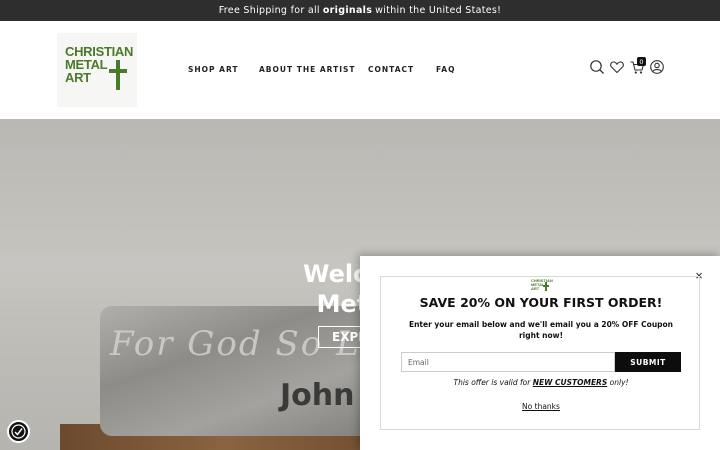 The image size is (720, 450). What do you see at coordinates (570, 382) in the screenshot?
I see `offer-note-emphasis: NEW CUSTOMERS` at bounding box center [570, 382].